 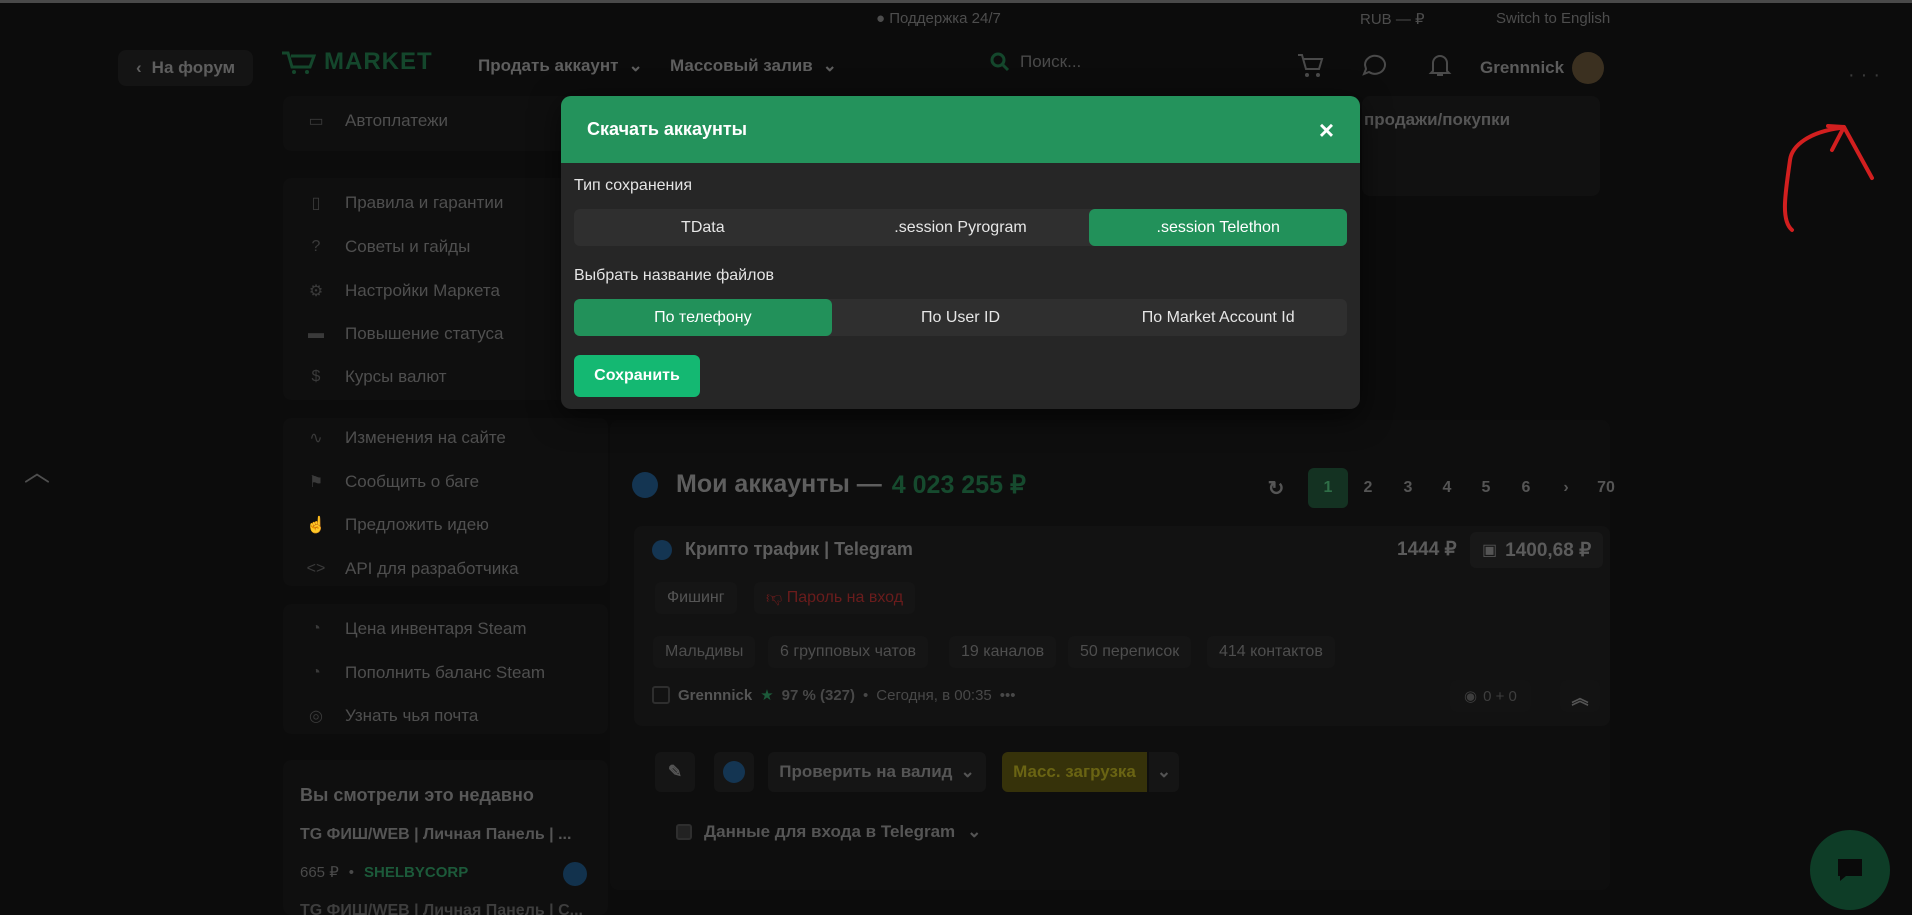 I want to click on page-6: 6, so click(x=1526, y=488).